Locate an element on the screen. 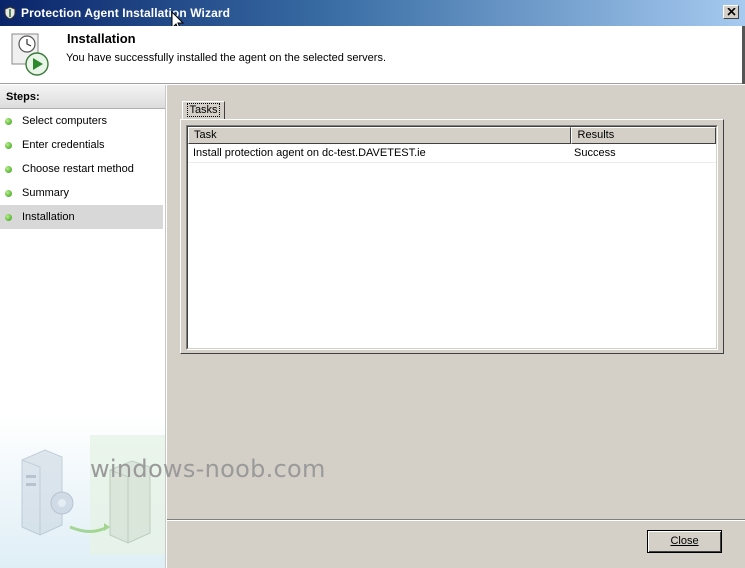  step-choose-restart-method: Choose restart method is located at coordinates (81, 169).